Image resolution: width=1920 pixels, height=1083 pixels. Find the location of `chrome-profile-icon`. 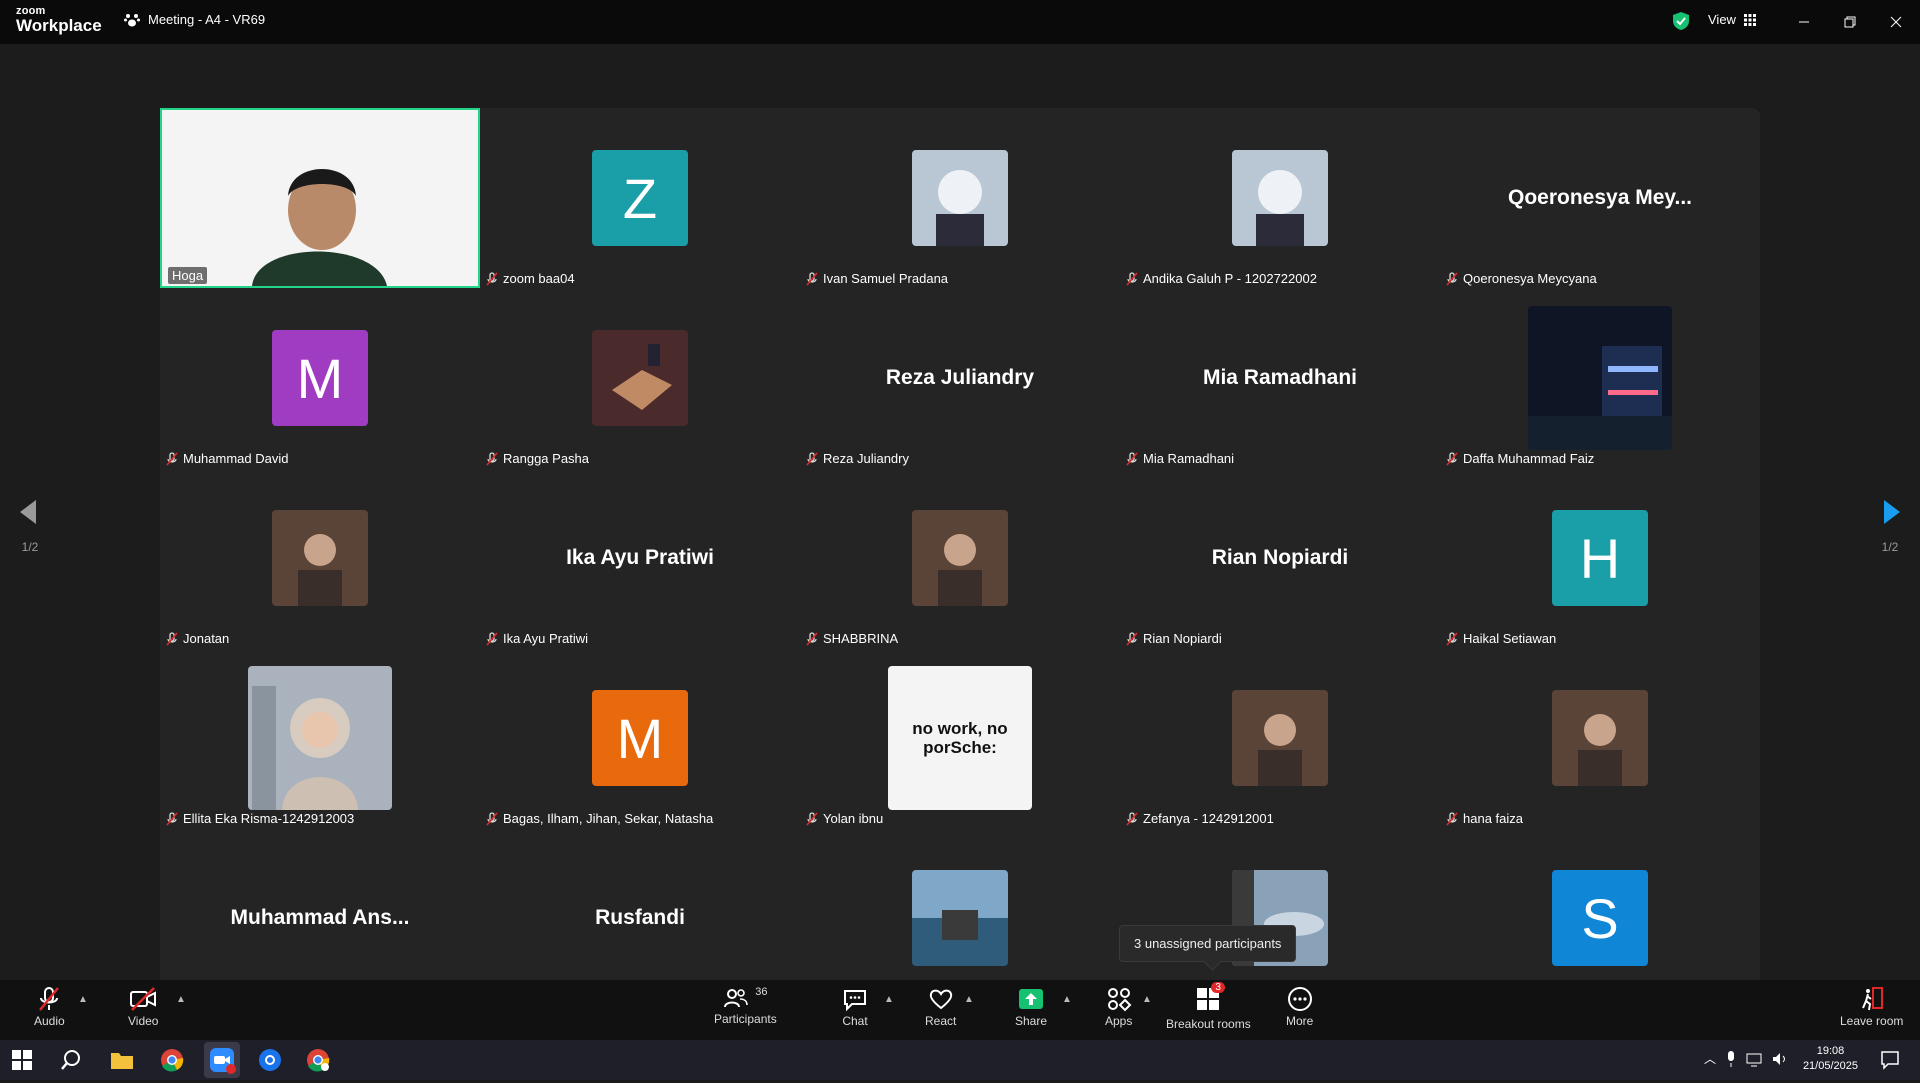

chrome-profile-icon is located at coordinates (318, 1060).